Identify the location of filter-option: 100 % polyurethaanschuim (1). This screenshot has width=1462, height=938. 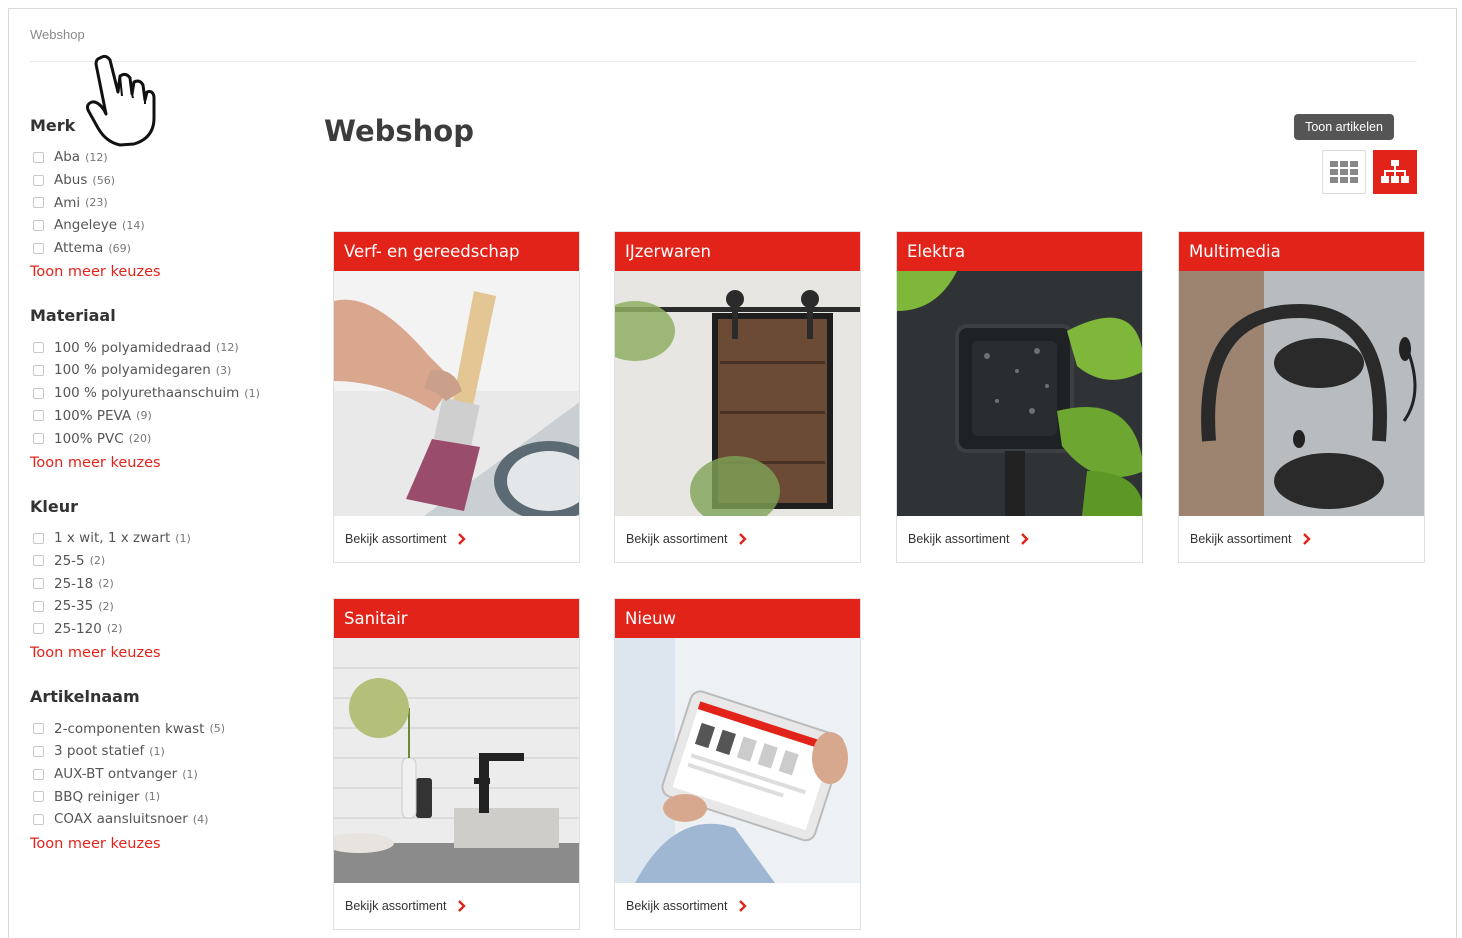
(160, 393).